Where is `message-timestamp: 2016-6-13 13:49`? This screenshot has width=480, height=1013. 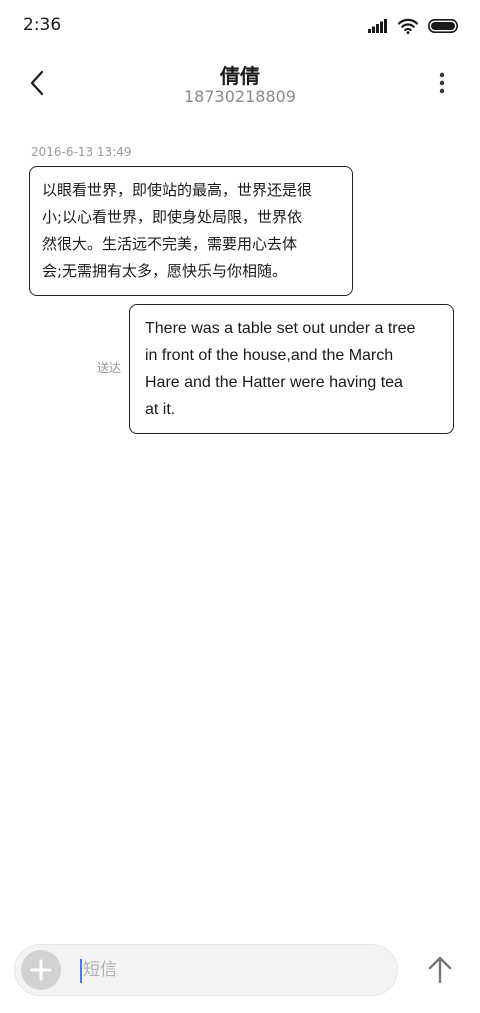 message-timestamp: 2016-6-13 13:49 is located at coordinates (81, 152).